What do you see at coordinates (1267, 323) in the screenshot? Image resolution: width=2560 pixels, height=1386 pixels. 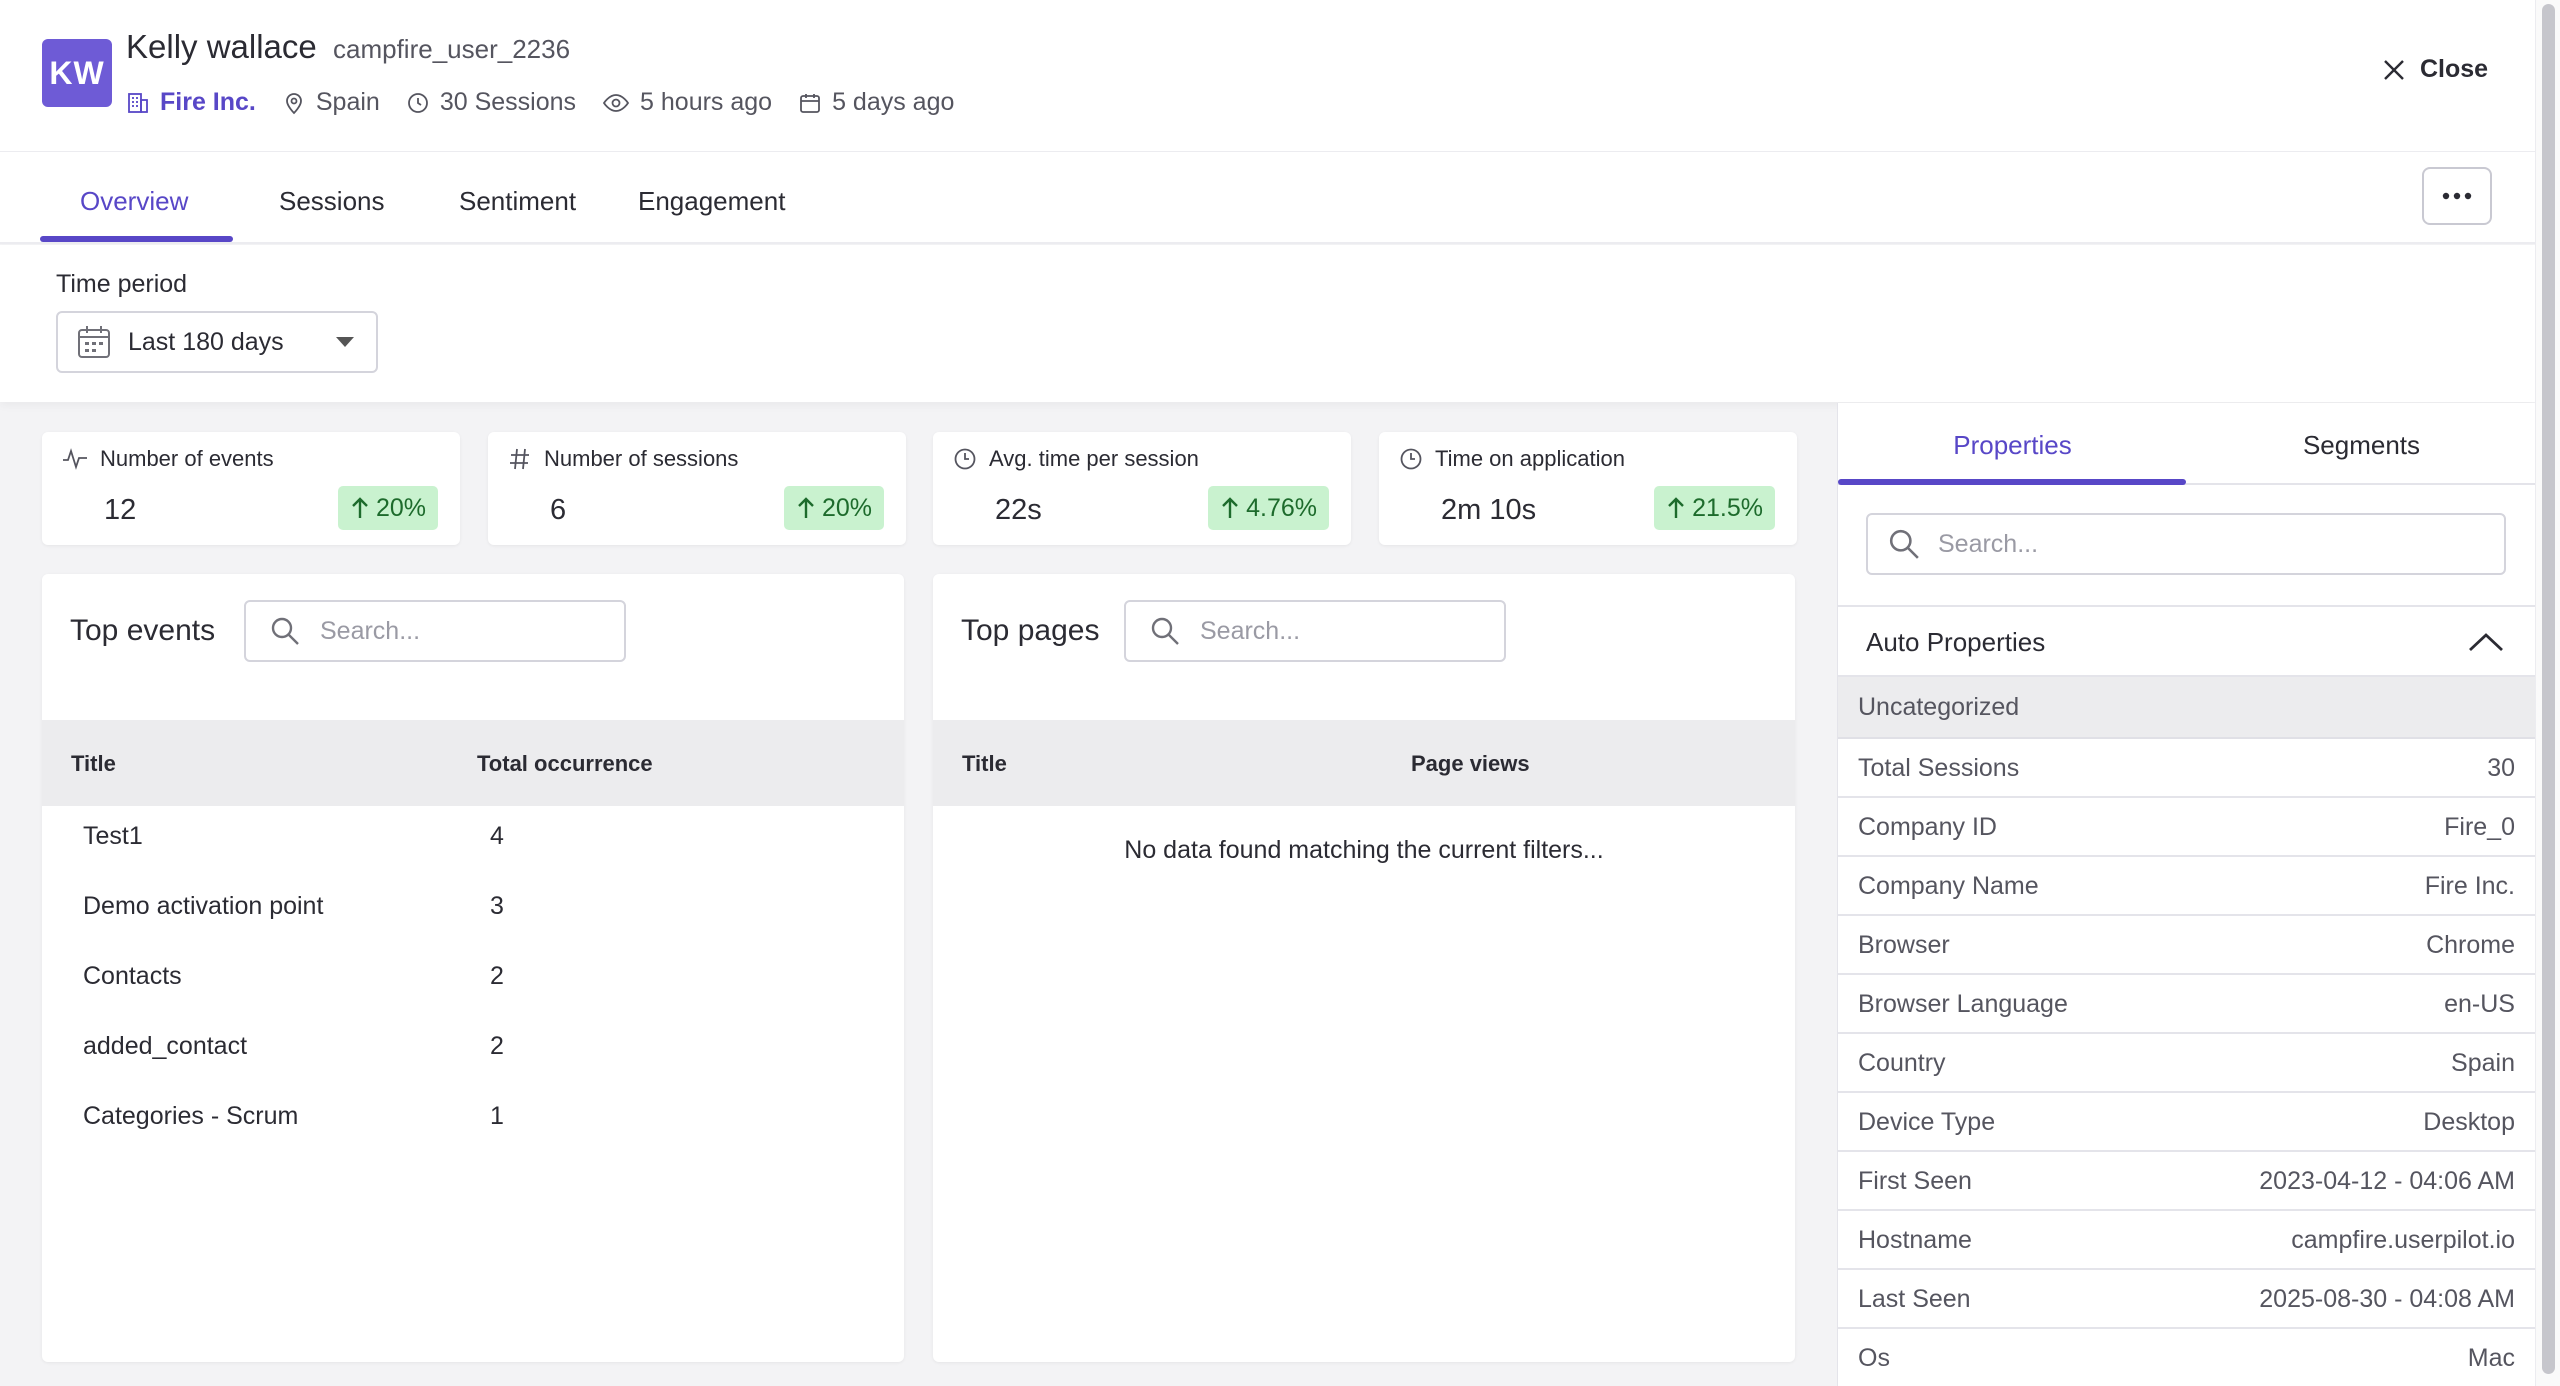 I see `time-period-section: Time period Last 180 days` at bounding box center [1267, 323].